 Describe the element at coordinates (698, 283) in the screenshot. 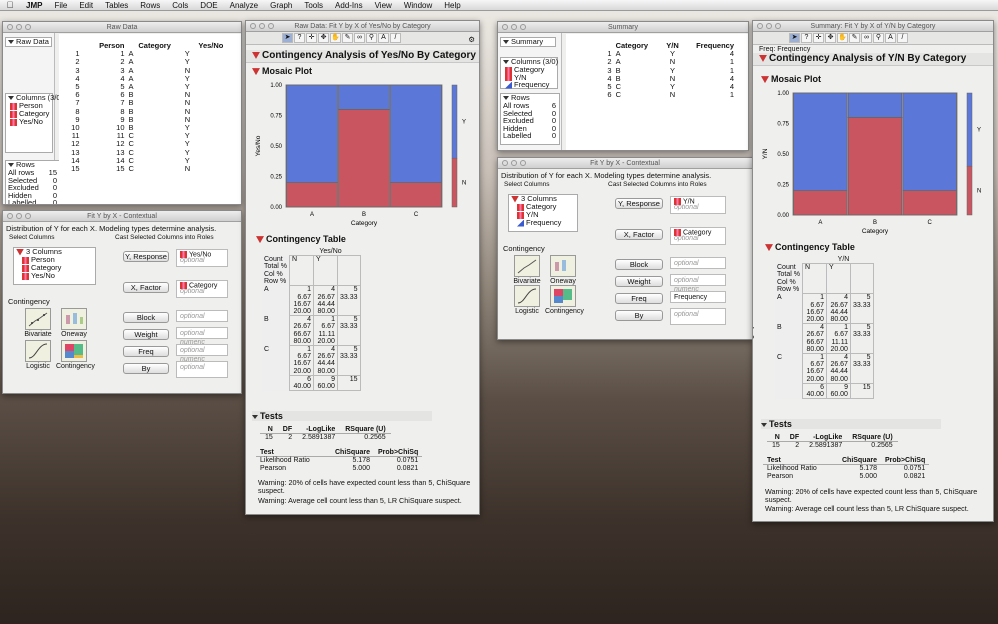

I see `weight-field: optional numeric` at that location.